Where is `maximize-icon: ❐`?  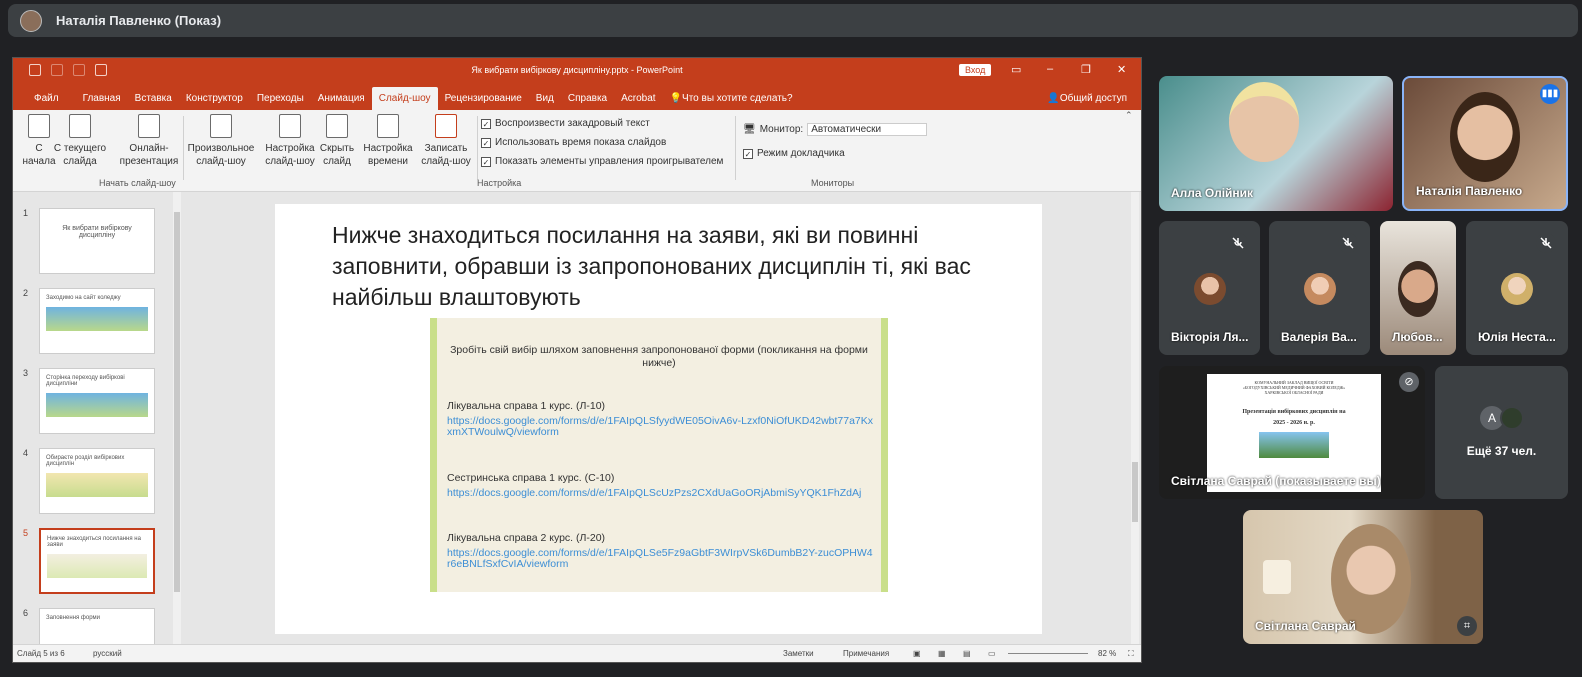
maximize-icon: ❐ is located at coordinates (1086, 69).